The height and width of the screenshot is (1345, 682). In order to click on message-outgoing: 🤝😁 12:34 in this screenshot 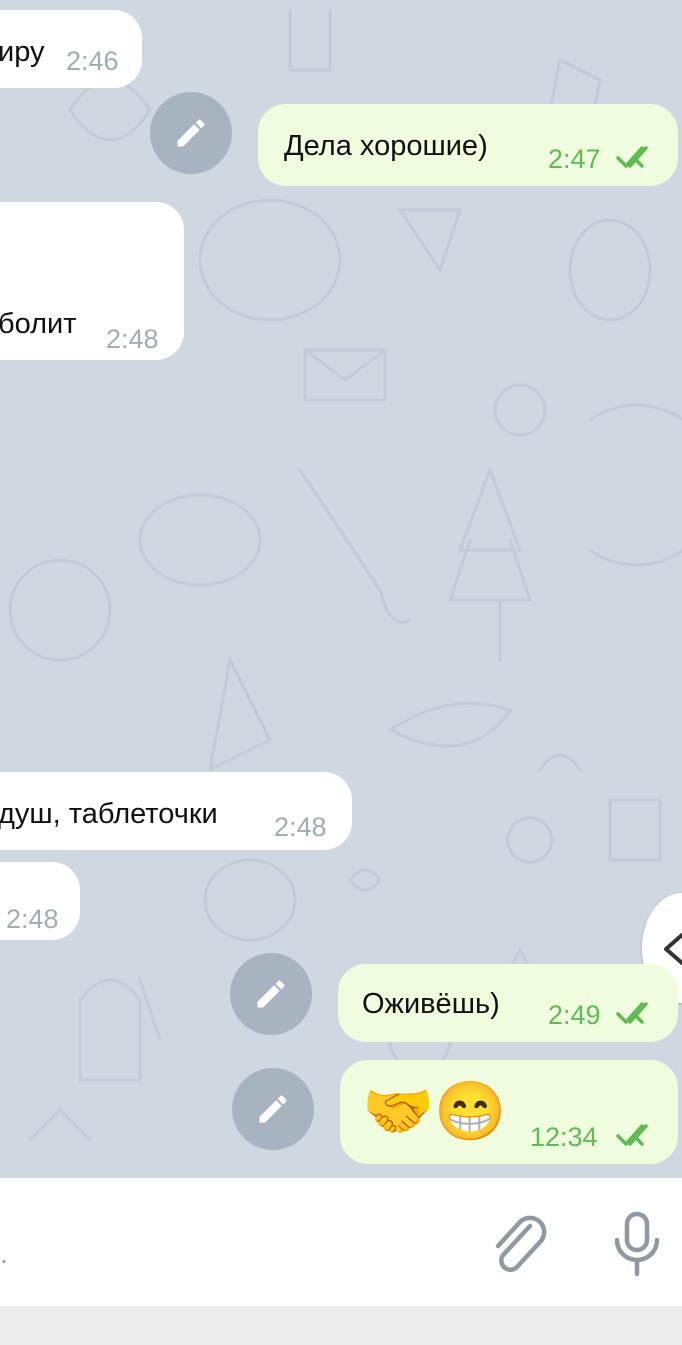, I will do `click(509, 1112)`.